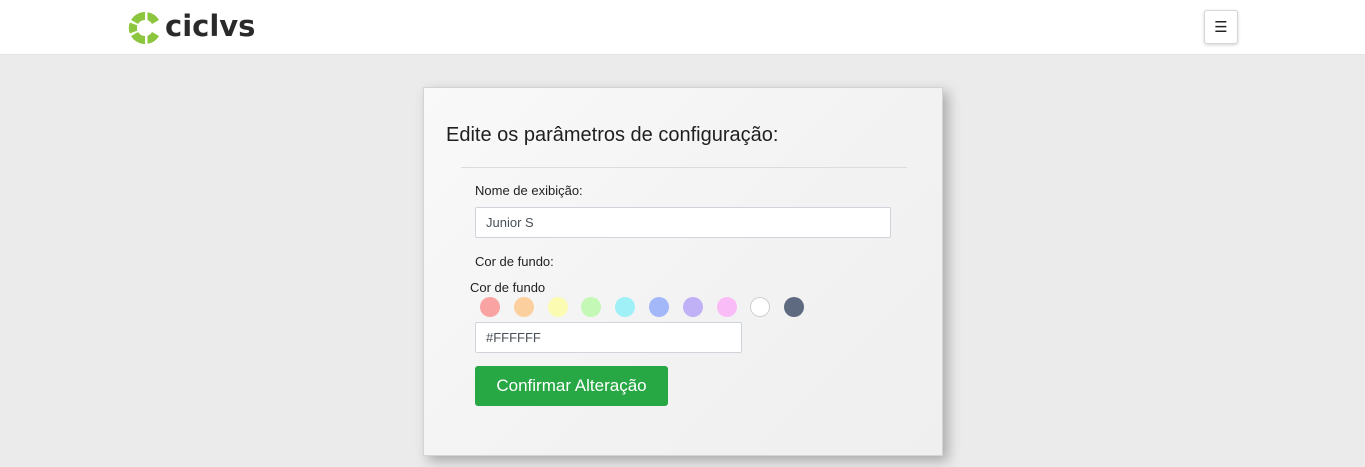 The width and height of the screenshot is (1365, 467). What do you see at coordinates (143, 28) in the screenshot?
I see `logo-mark-icon` at bounding box center [143, 28].